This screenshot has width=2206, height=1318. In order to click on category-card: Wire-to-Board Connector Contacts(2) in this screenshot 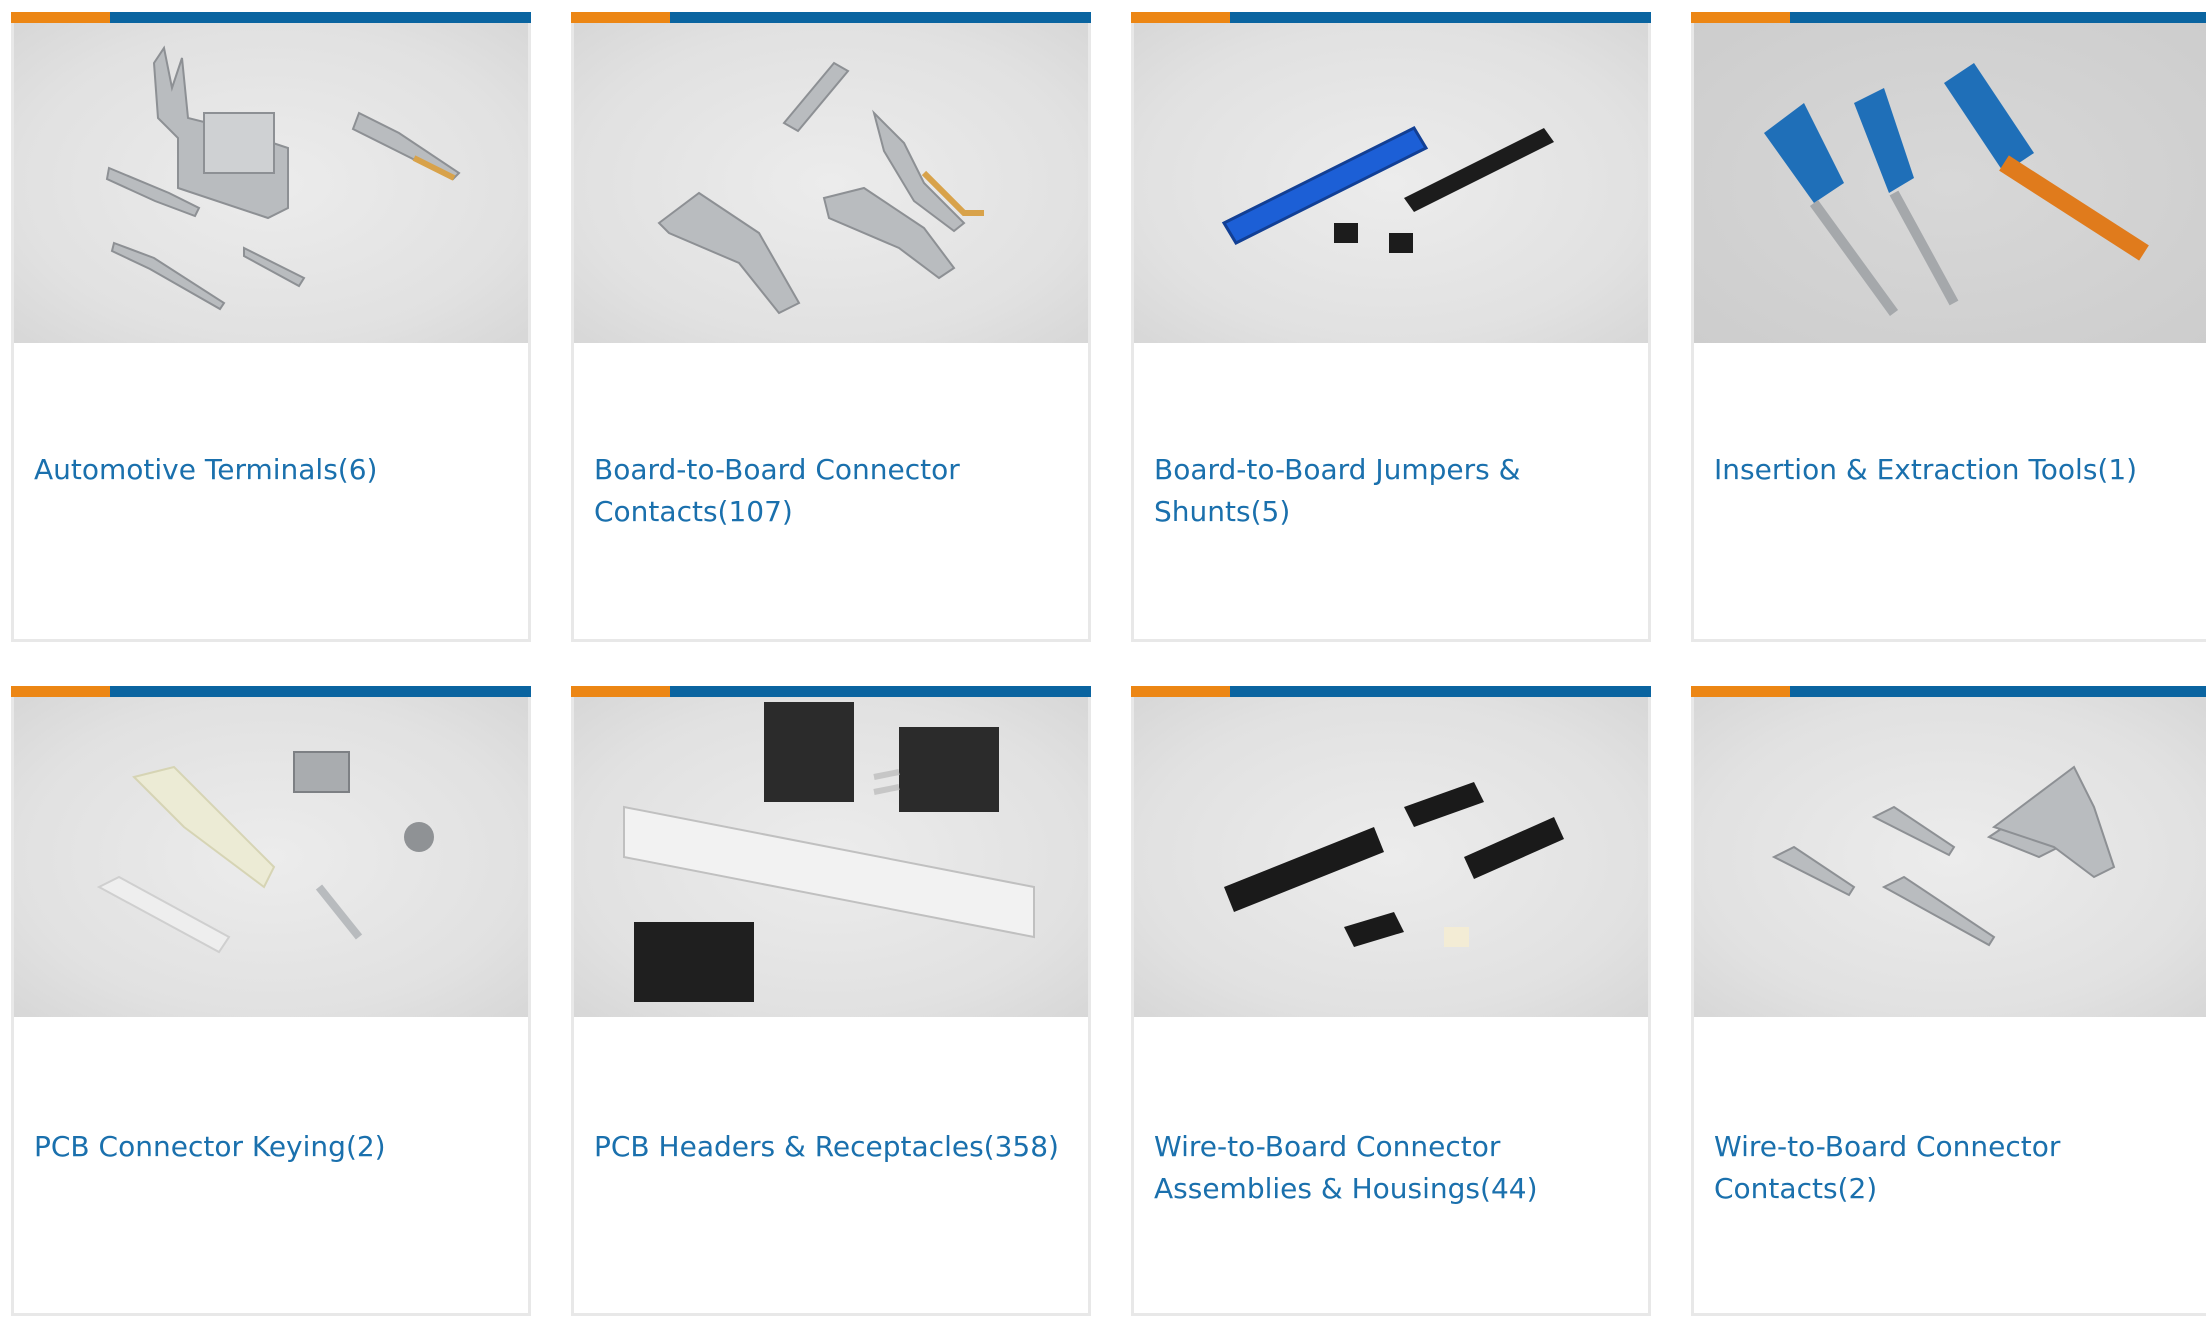, I will do `click(1948, 1001)`.